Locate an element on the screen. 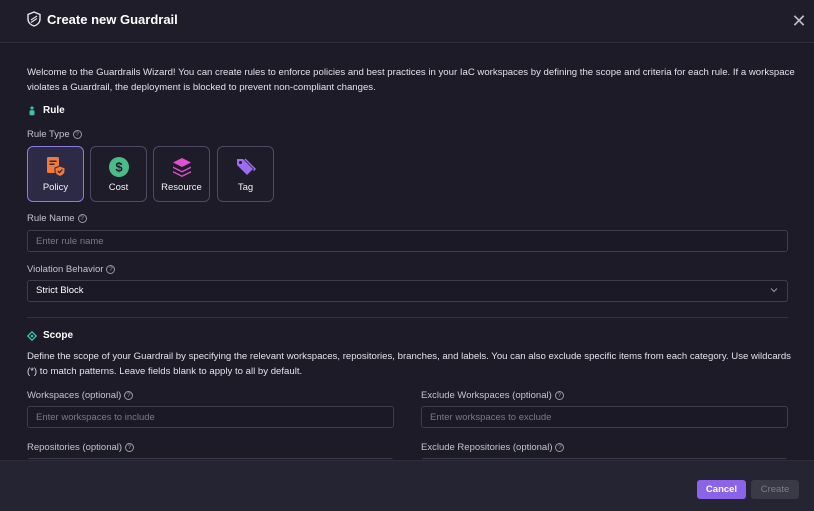 Image resolution: width=814 pixels, height=511 pixels. exclude-repositories-label: Exclude Repositories (optional) ? is located at coordinates (493, 447).